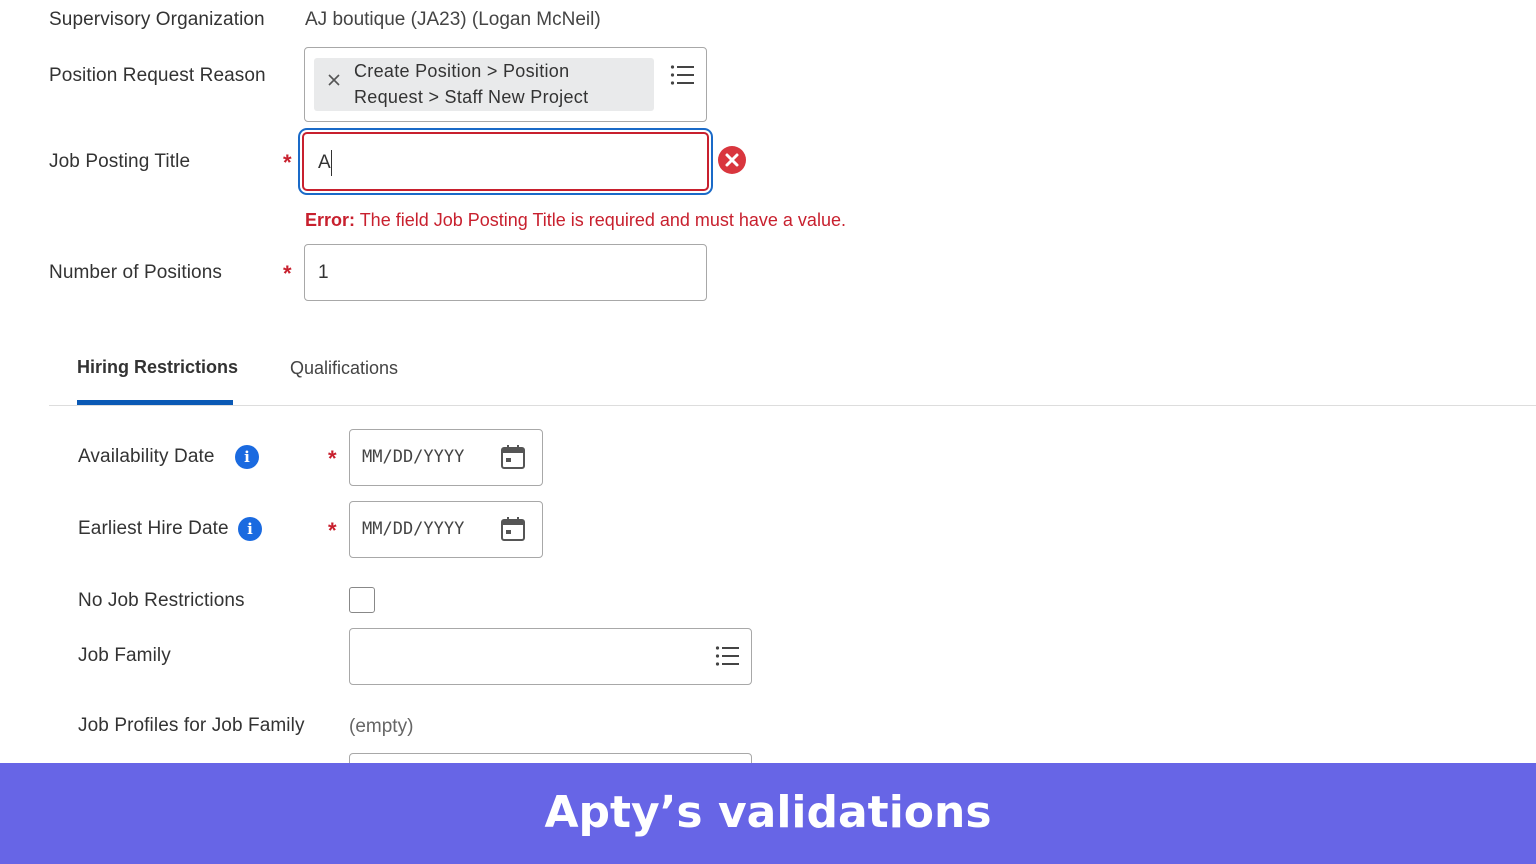 This screenshot has height=864, width=1536. What do you see at coordinates (462, 71) in the screenshot?
I see `selected-reason-line1: Create Position > Position` at bounding box center [462, 71].